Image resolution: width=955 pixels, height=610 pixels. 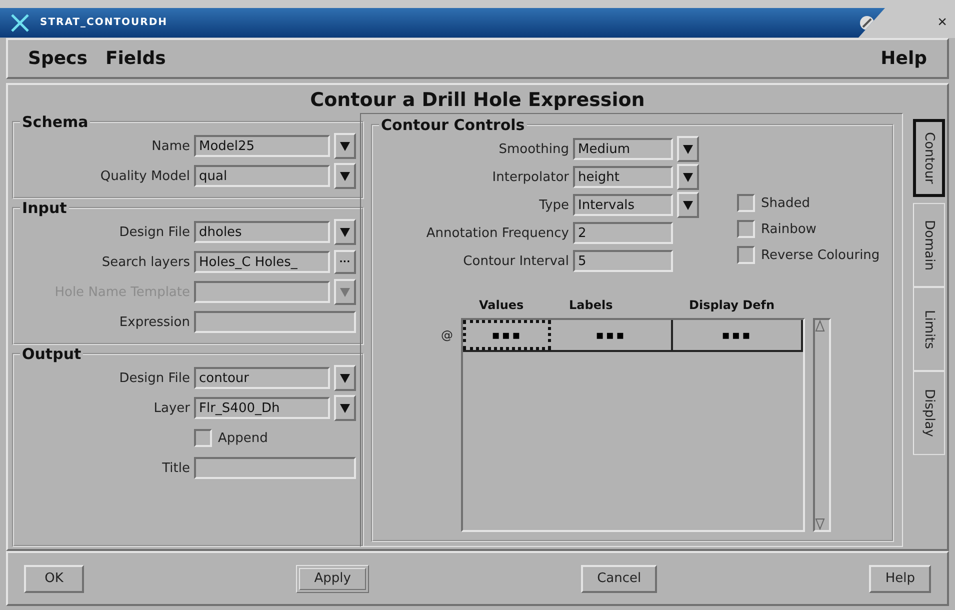 What do you see at coordinates (903, 58) in the screenshot?
I see `menu-item: Help` at bounding box center [903, 58].